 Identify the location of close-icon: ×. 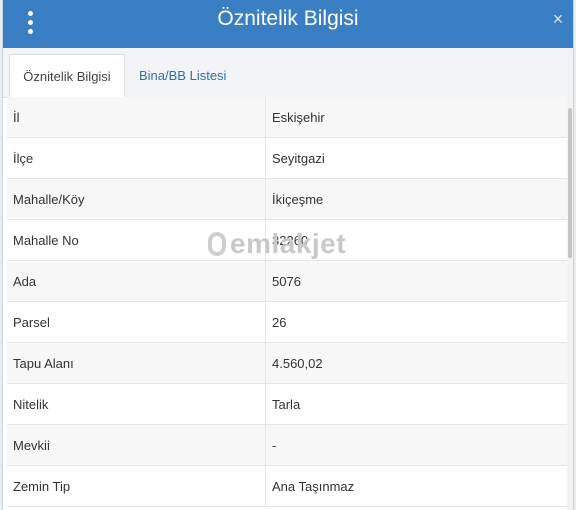
(558, 19).